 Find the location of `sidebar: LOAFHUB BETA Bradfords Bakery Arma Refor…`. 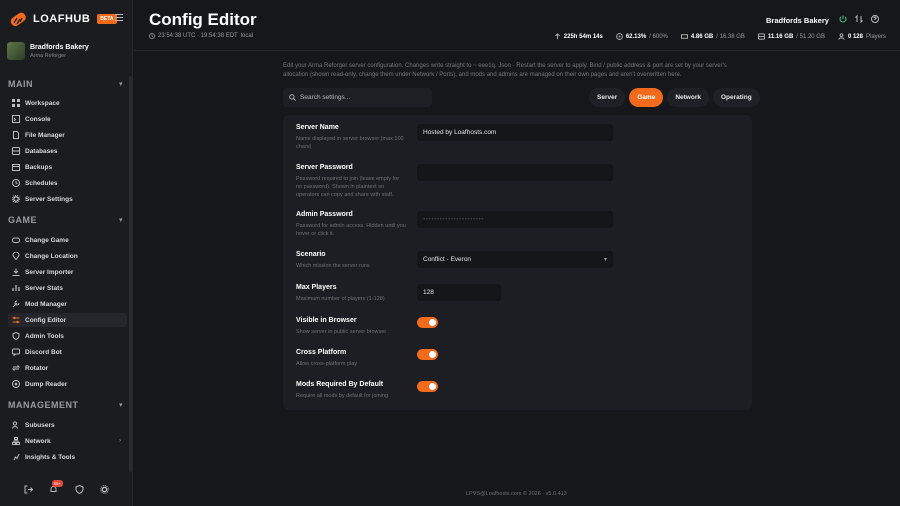

sidebar: LOAFHUB BETA Bradfords Bakery Arma Refor… is located at coordinates (66, 253).